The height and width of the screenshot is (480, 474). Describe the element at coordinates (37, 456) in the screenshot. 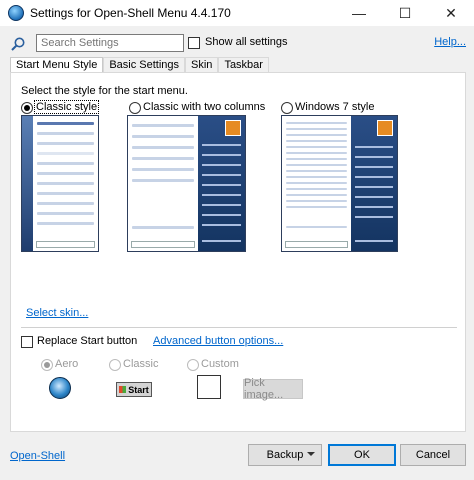

I see `open-shell-link: Open-Shell` at that location.